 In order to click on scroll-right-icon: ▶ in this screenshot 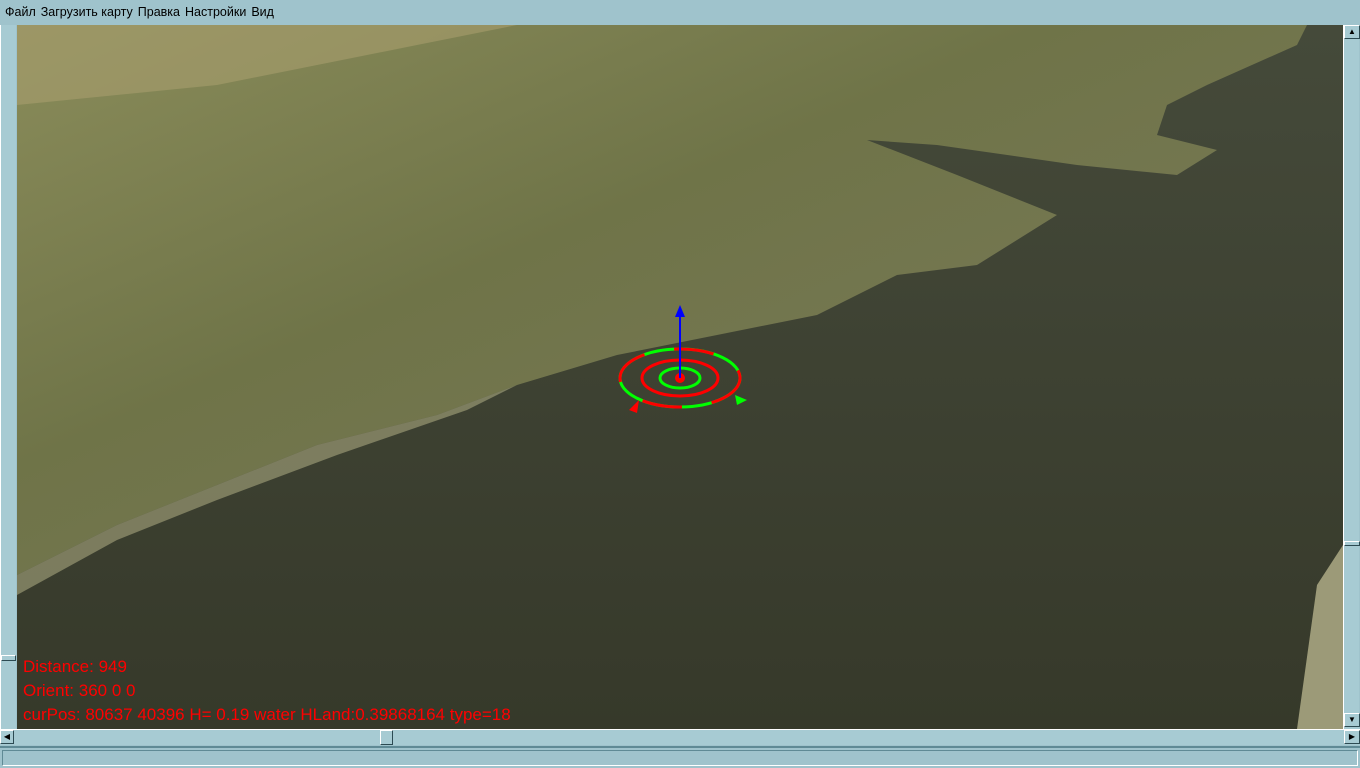, I will do `click(1352, 737)`.